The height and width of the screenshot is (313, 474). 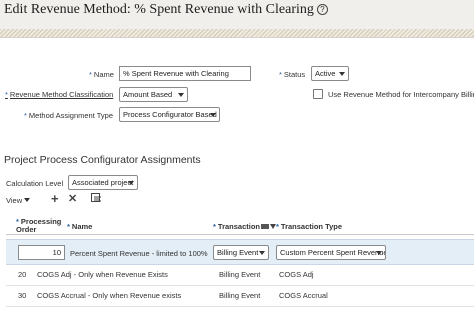 What do you see at coordinates (139, 253) in the screenshot?
I see `row-name: Percent Spent Revenue - limited to 100%` at bounding box center [139, 253].